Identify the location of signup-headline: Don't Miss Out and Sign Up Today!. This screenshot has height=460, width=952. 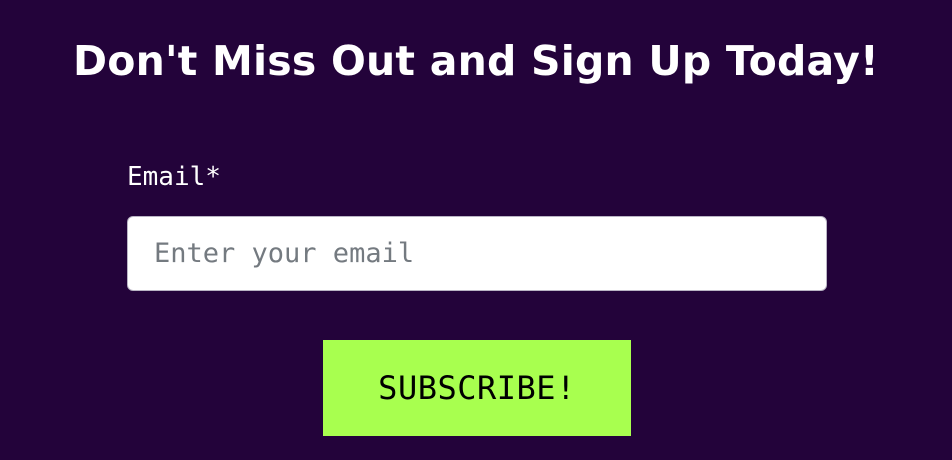
(476, 61).